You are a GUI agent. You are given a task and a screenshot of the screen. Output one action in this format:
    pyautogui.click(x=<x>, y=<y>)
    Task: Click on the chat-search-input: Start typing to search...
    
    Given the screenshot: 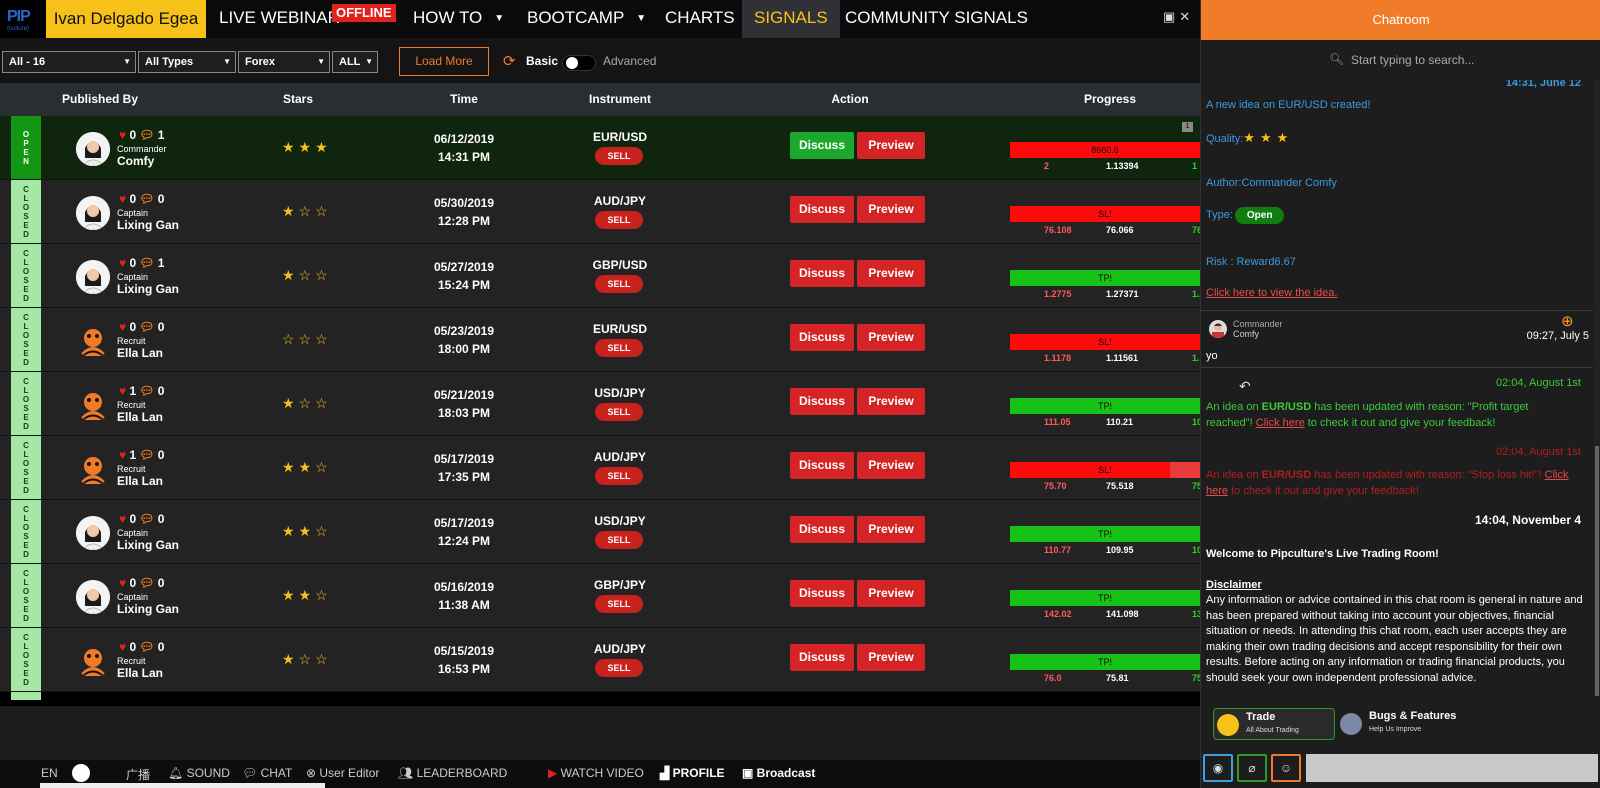 What is the action you would take?
    pyautogui.click(x=1412, y=60)
    